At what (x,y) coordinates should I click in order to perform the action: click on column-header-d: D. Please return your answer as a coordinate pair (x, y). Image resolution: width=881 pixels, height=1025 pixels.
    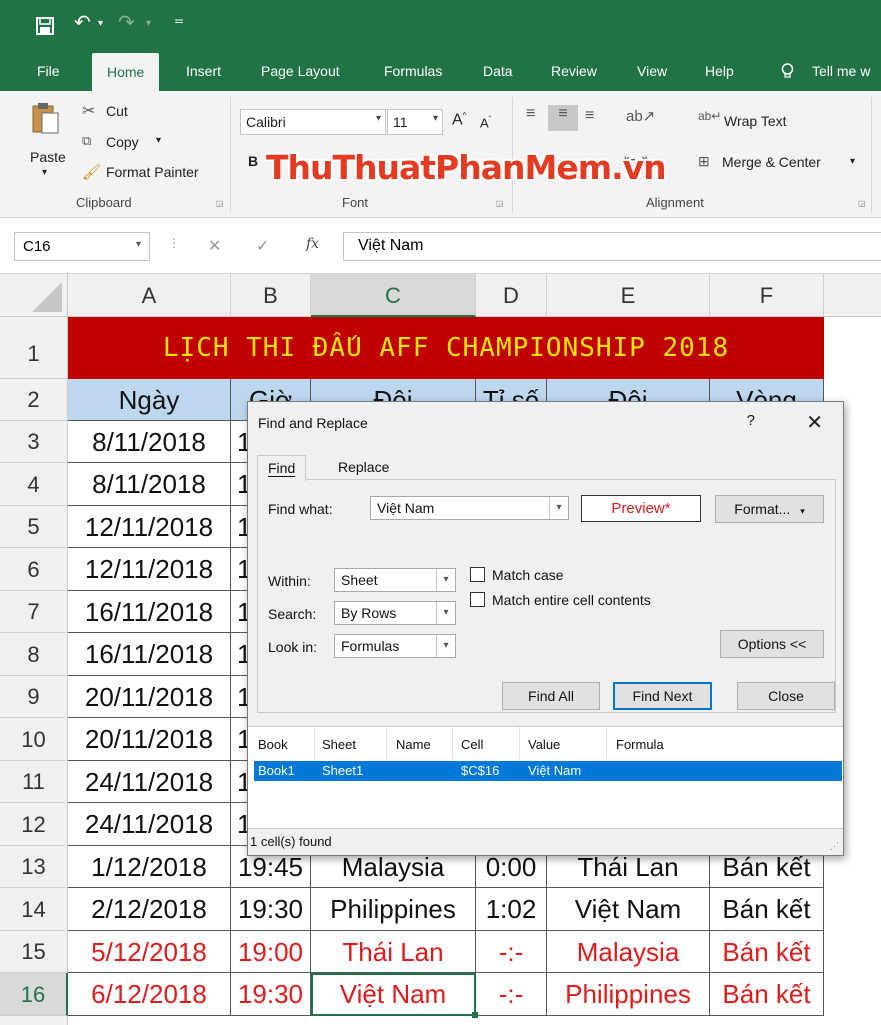
    Looking at the image, I should click on (511, 295).